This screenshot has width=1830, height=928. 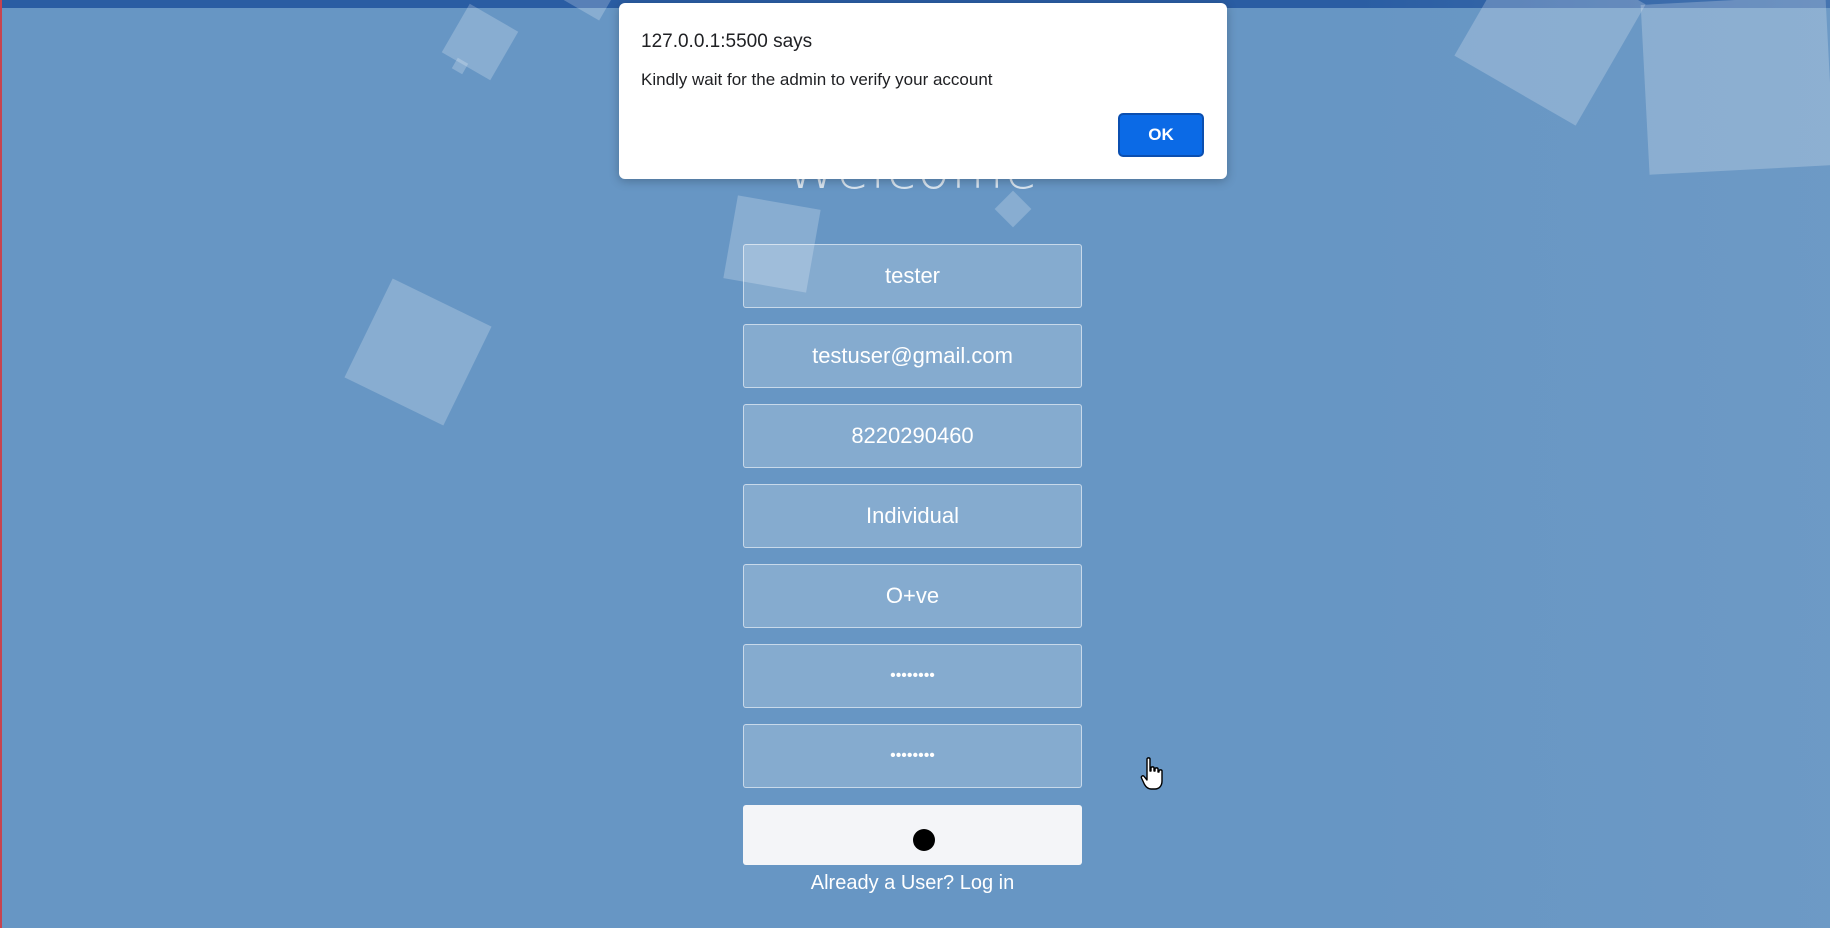 What do you see at coordinates (1, 464) in the screenshot?
I see `left-edge-line` at bounding box center [1, 464].